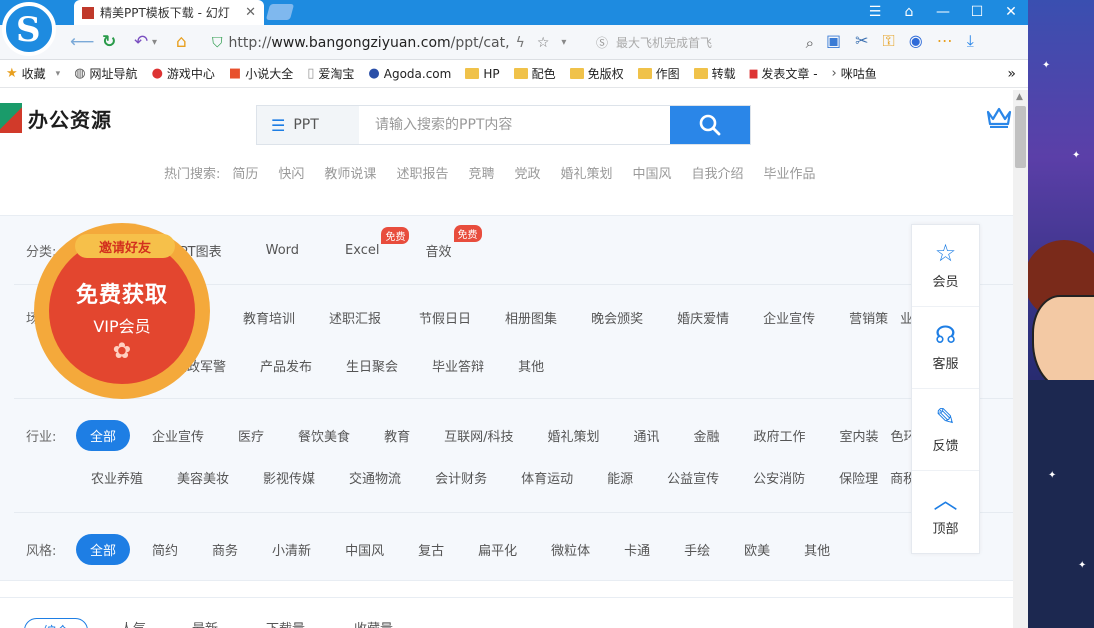 The height and width of the screenshot is (628, 1094). Describe the element at coordinates (133, 623) in the screenshot. I see `sort-option: 人气` at that location.